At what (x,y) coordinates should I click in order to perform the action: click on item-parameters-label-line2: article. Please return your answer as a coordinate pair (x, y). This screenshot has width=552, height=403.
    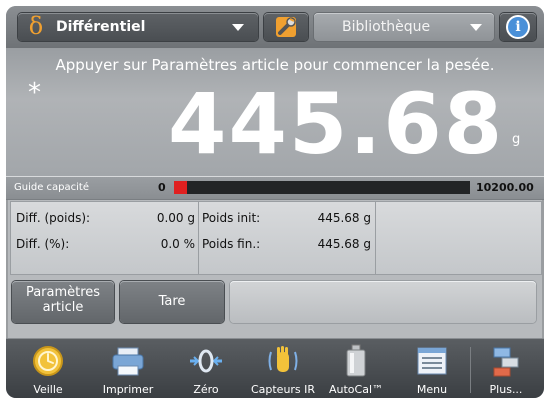
    Looking at the image, I should click on (63, 307).